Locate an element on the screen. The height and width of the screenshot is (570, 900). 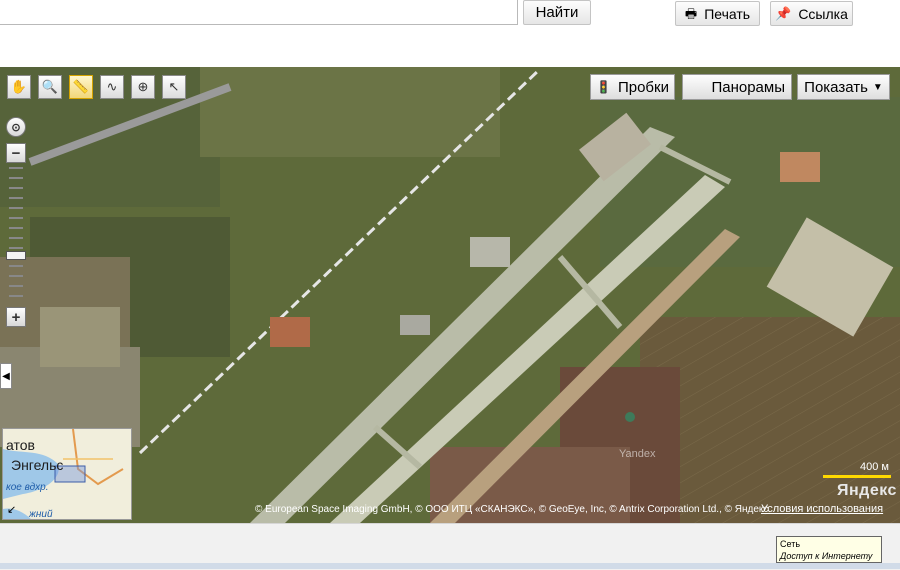
expand-icon: ↙ is located at coordinates (11, 509).